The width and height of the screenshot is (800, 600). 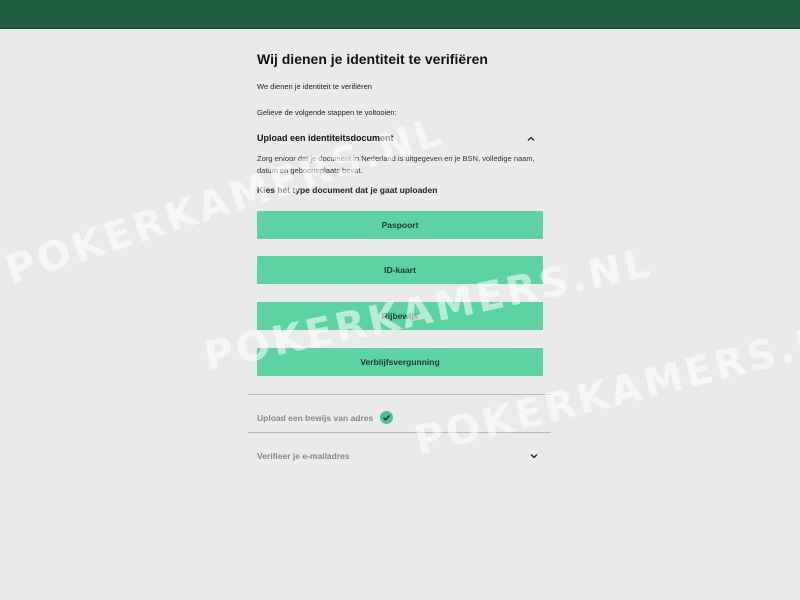 What do you see at coordinates (303, 456) in the screenshot?
I see `verify-email-section-title: Verifieer je e-mailadres` at bounding box center [303, 456].